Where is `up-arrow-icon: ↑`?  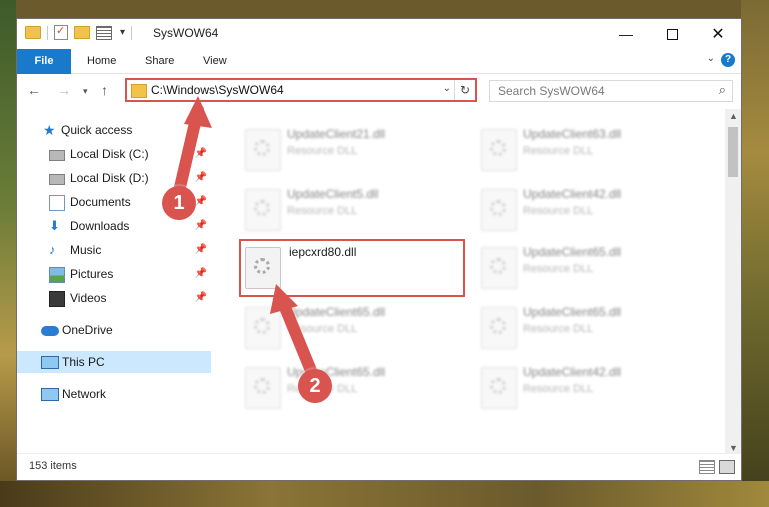
up-arrow-icon: ↑ is located at coordinates (104, 90).